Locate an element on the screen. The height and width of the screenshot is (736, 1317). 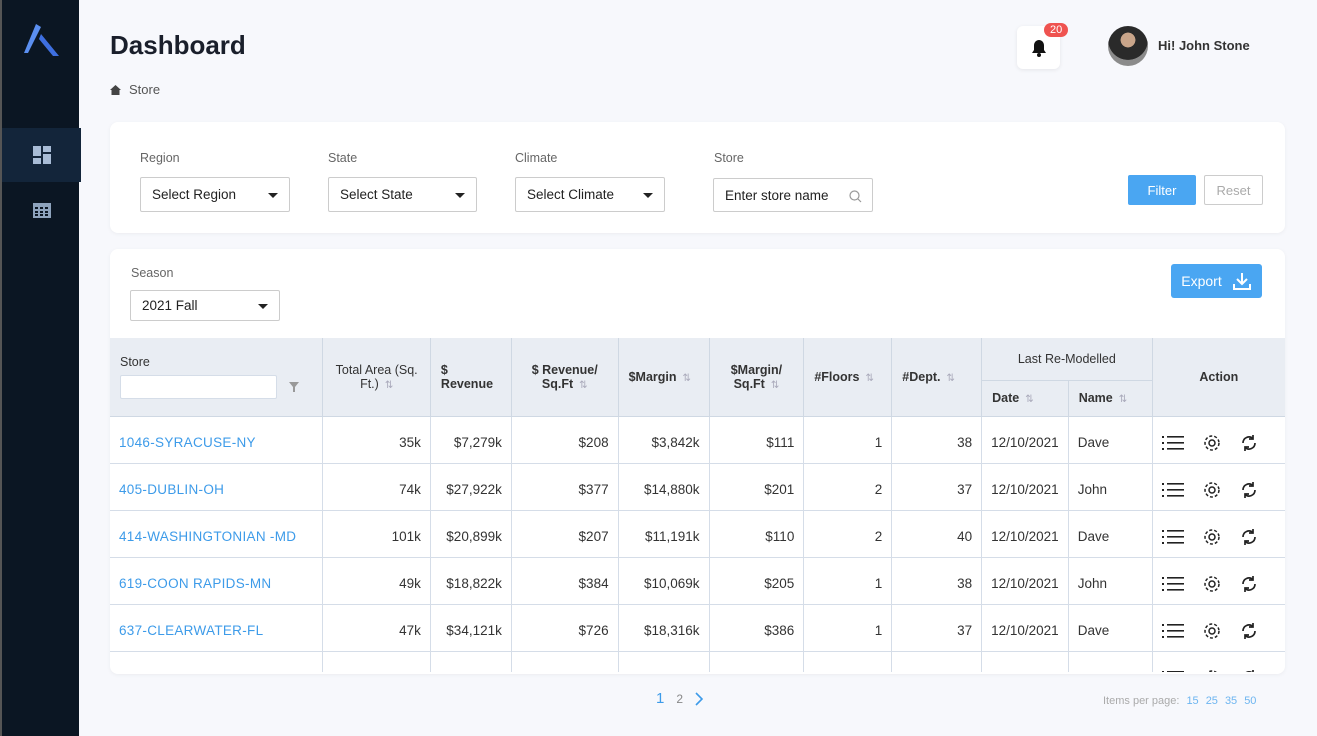
column-dept: #Dept. ⇅ is located at coordinates (937, 377).